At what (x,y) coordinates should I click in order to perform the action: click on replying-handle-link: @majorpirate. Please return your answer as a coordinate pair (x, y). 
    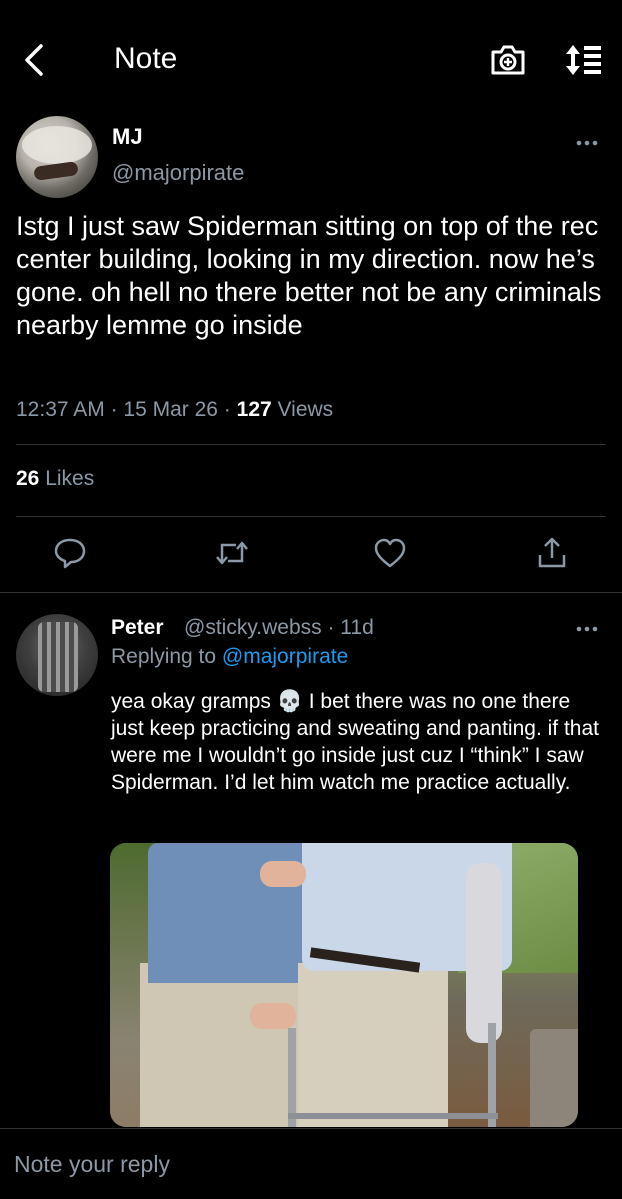
    Looking at the image, I should click on (285, 656).